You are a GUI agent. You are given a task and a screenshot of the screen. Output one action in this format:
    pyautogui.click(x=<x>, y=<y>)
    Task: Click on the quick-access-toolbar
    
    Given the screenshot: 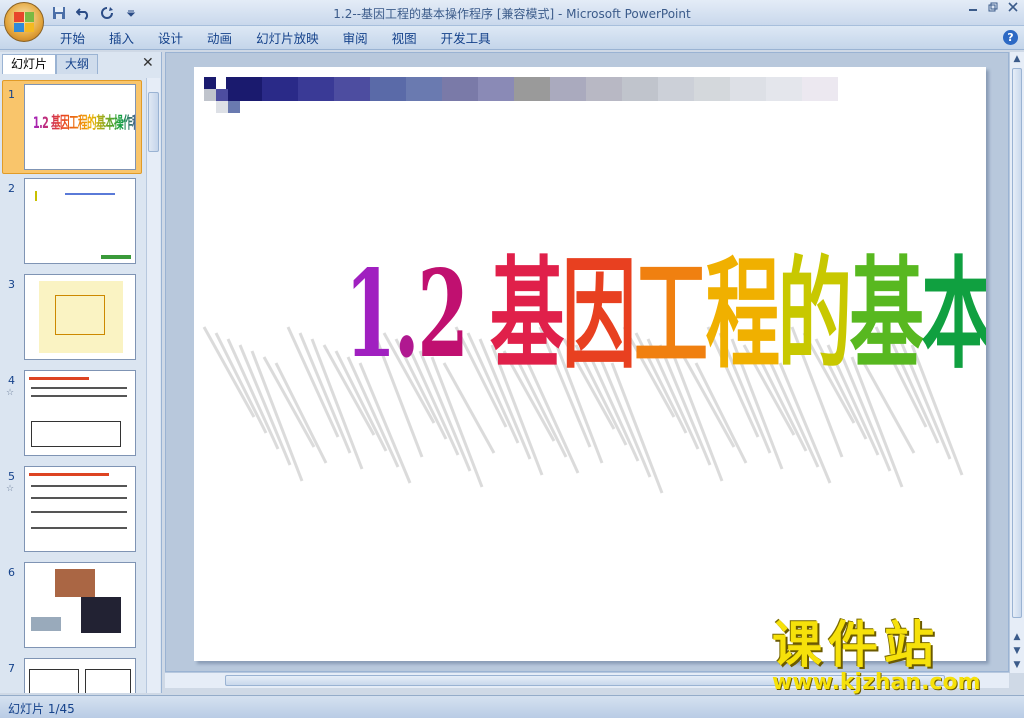 What is the action you would take?
    pyautogui.click(x=95, y=13)
    